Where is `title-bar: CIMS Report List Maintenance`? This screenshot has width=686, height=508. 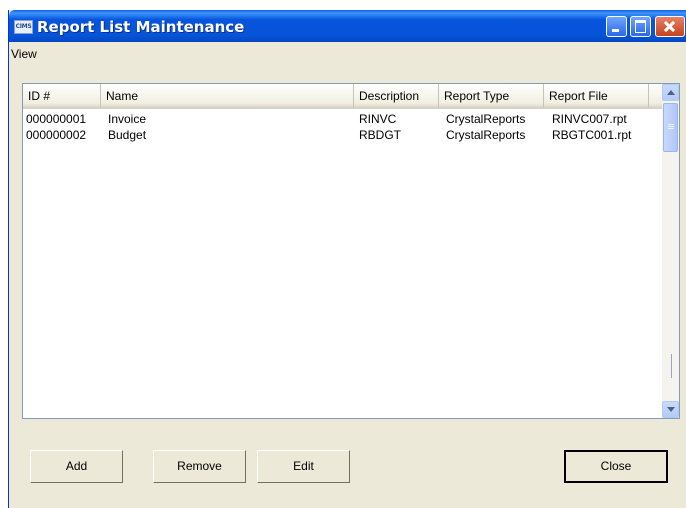
title-bar: CIMS Report List Maintenance is located at coordinates (347, 26).